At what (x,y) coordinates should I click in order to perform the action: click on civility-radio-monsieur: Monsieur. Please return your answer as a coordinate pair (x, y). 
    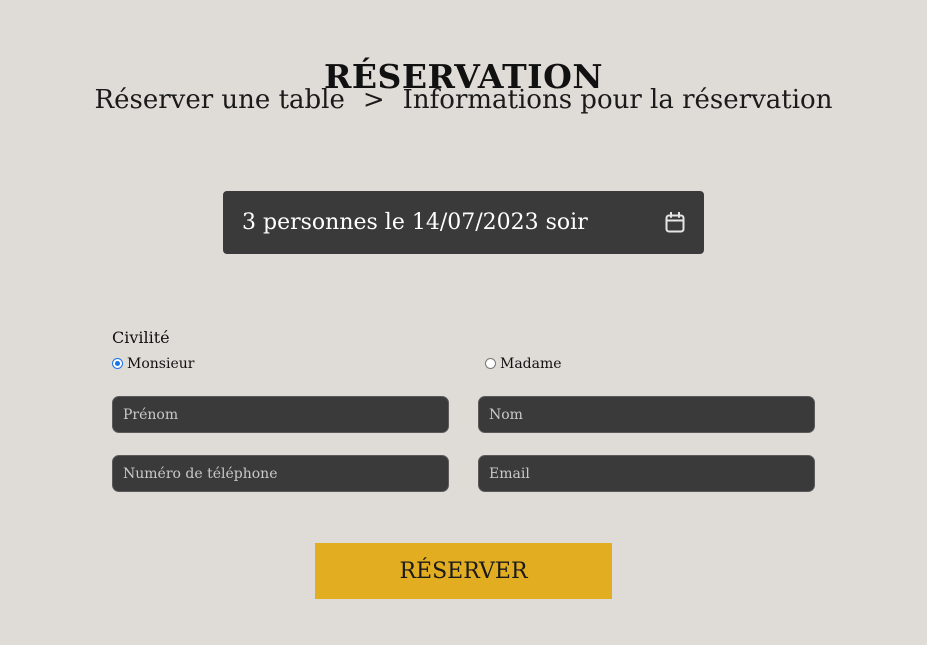
    Looking at the image, I should click on (153, 364).